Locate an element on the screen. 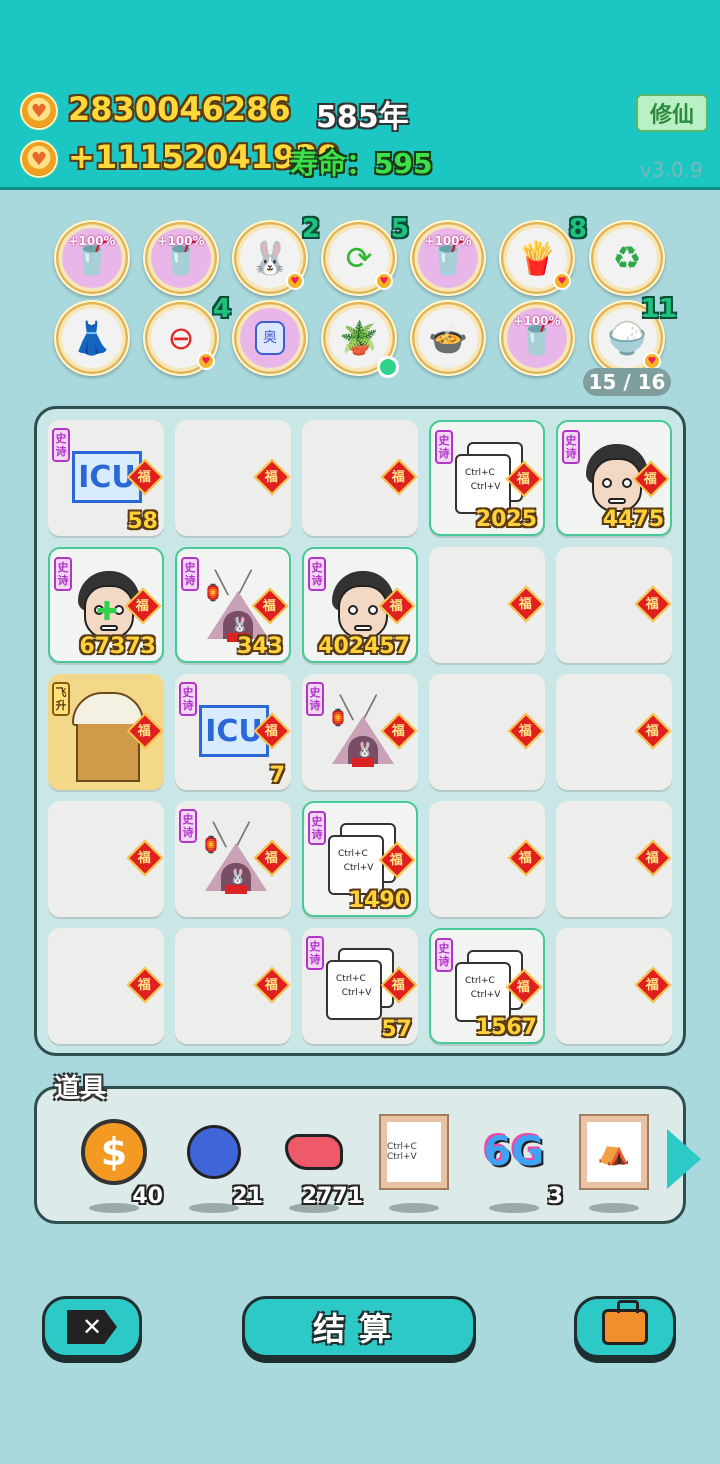 The width and height of the screenshot is (720, 1464). skirt-icon: 👗 is located at coordinates (92, 338).